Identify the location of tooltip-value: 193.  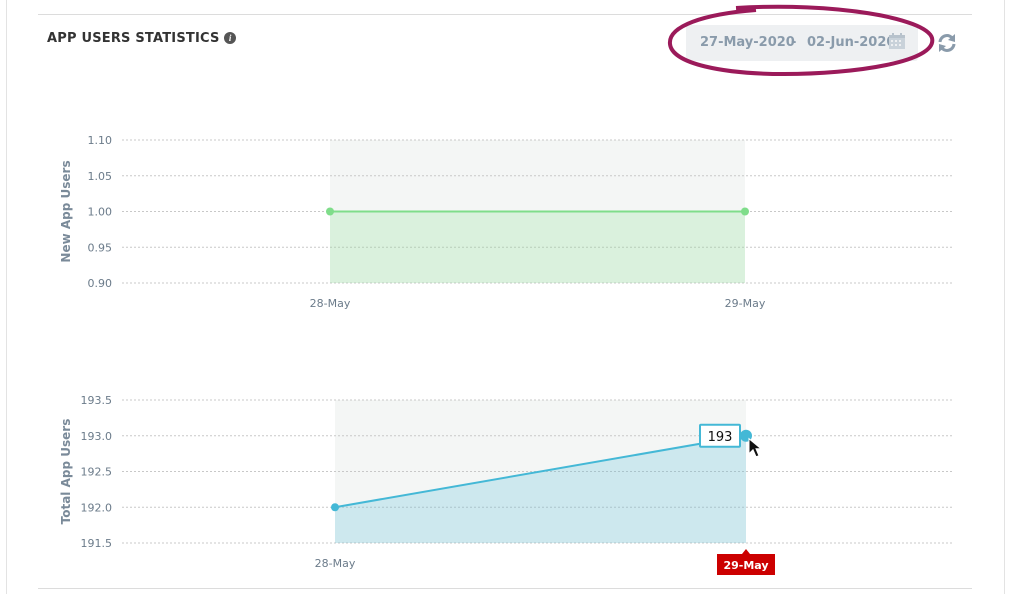
(720, 437).